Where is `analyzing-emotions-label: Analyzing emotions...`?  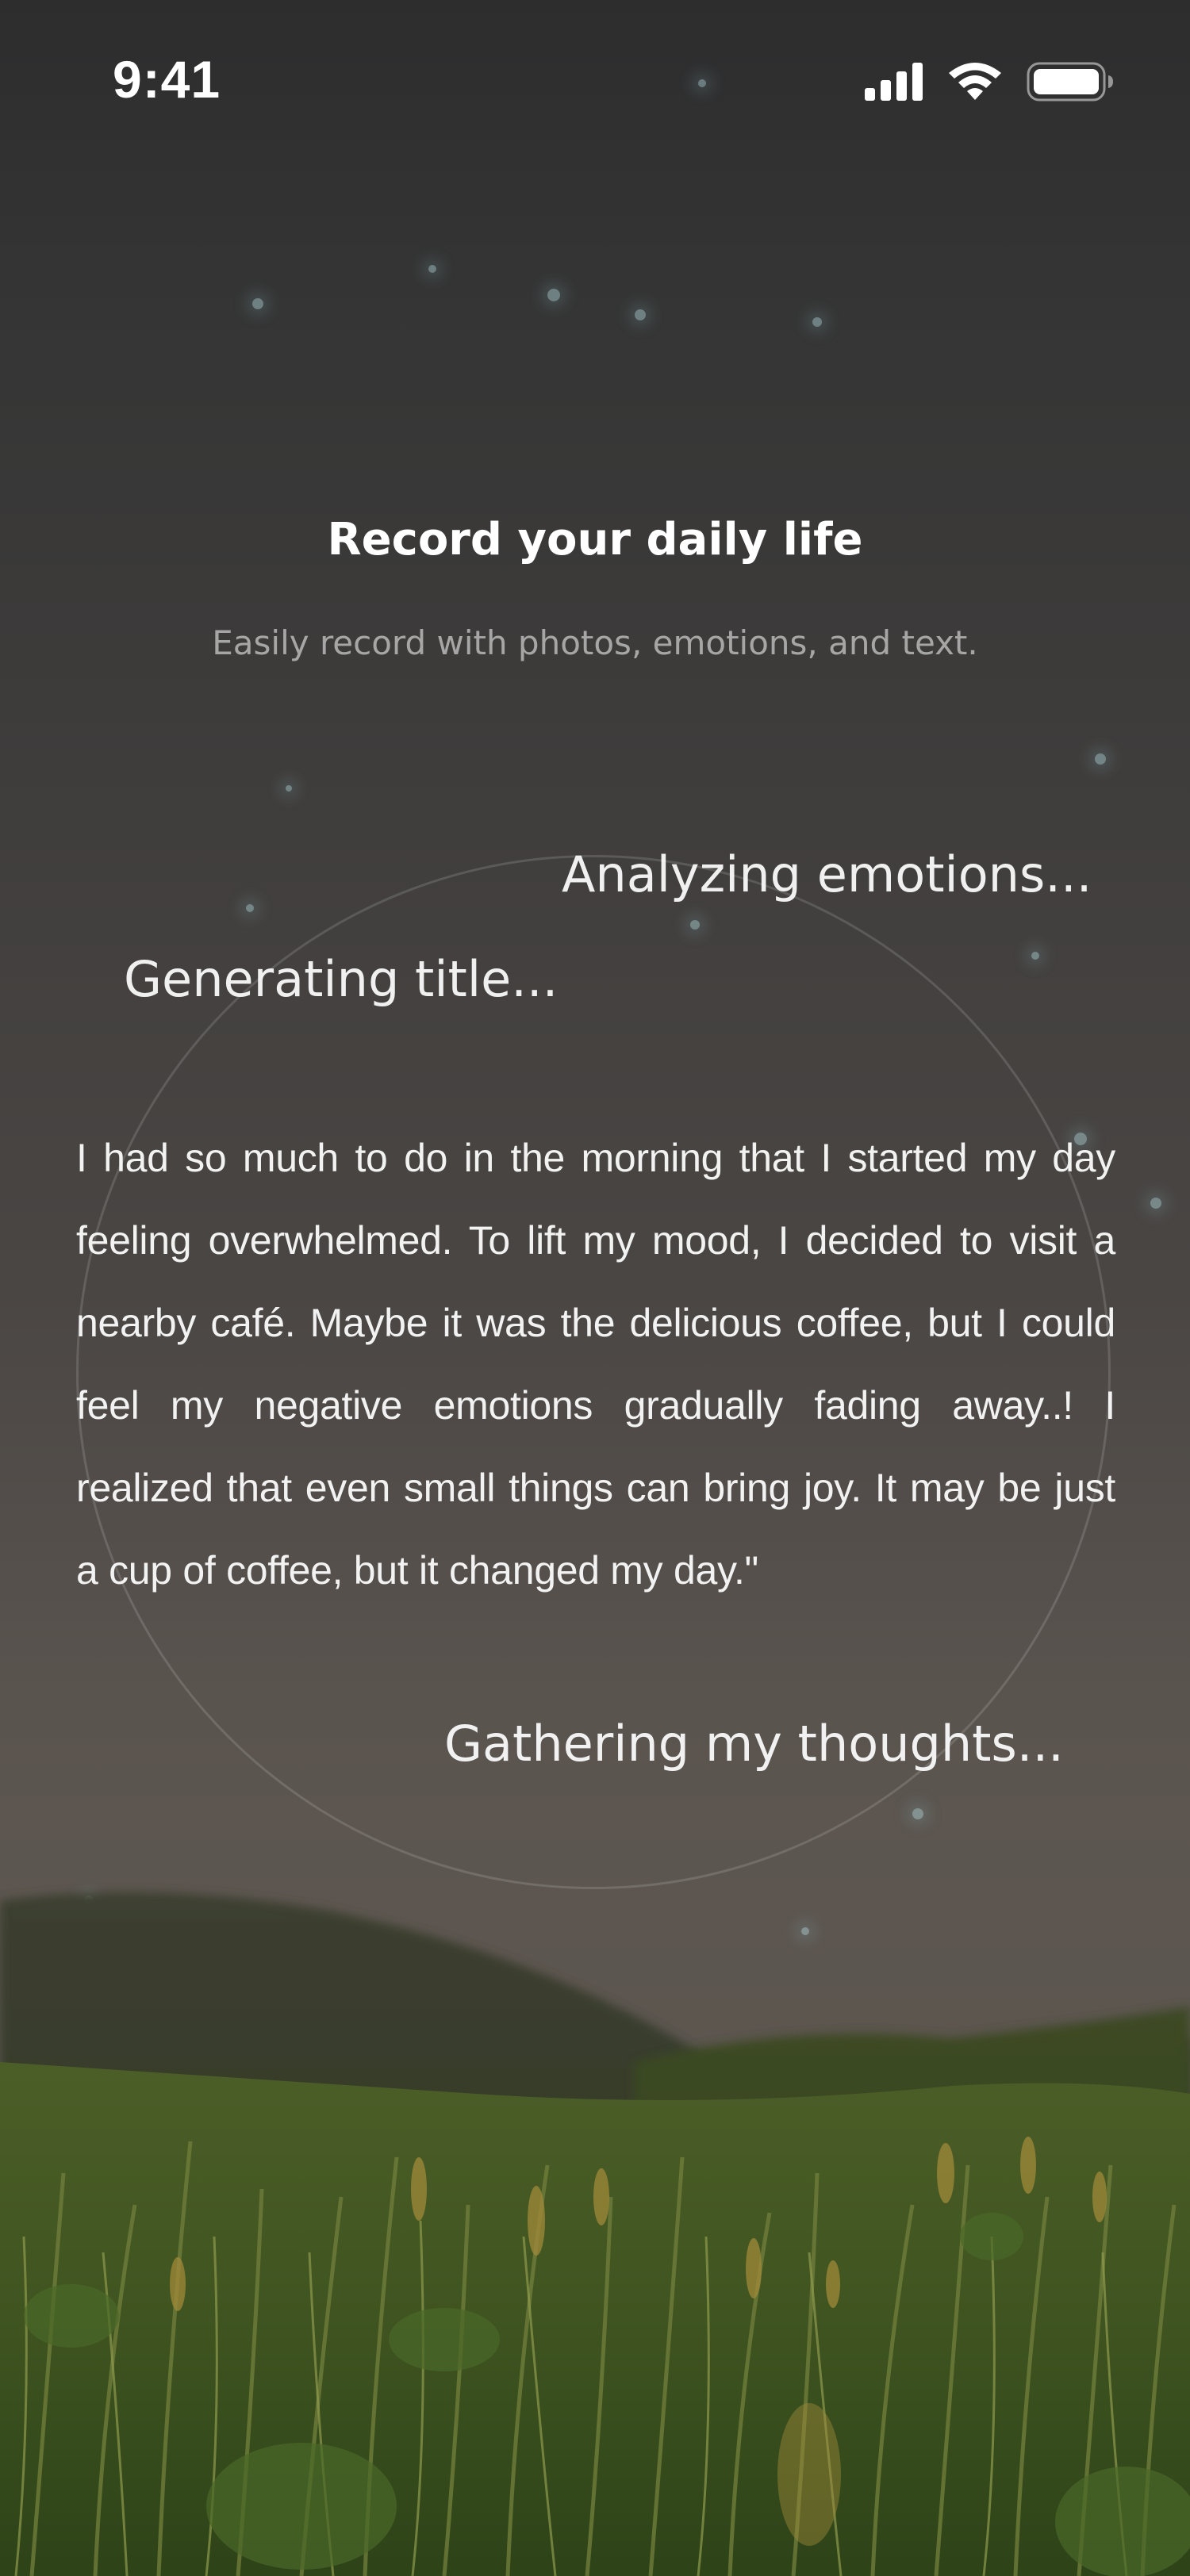 analyzing-emotions-label: Analyzing emotions... is located at coordinates (827, 874).